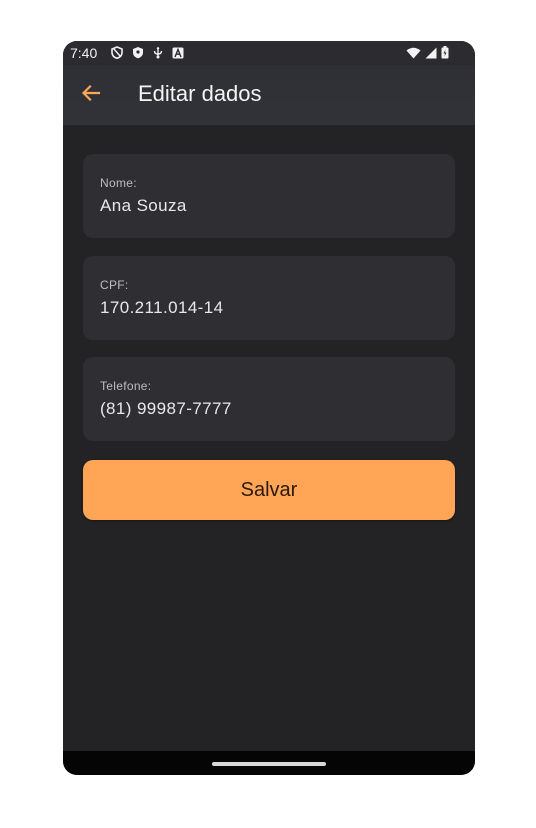 The width and height of the screenshot is (536, 828). Describe the element at coordinates (269, 53) in the screenshot. I see `status-bar: 7:40` at that location.